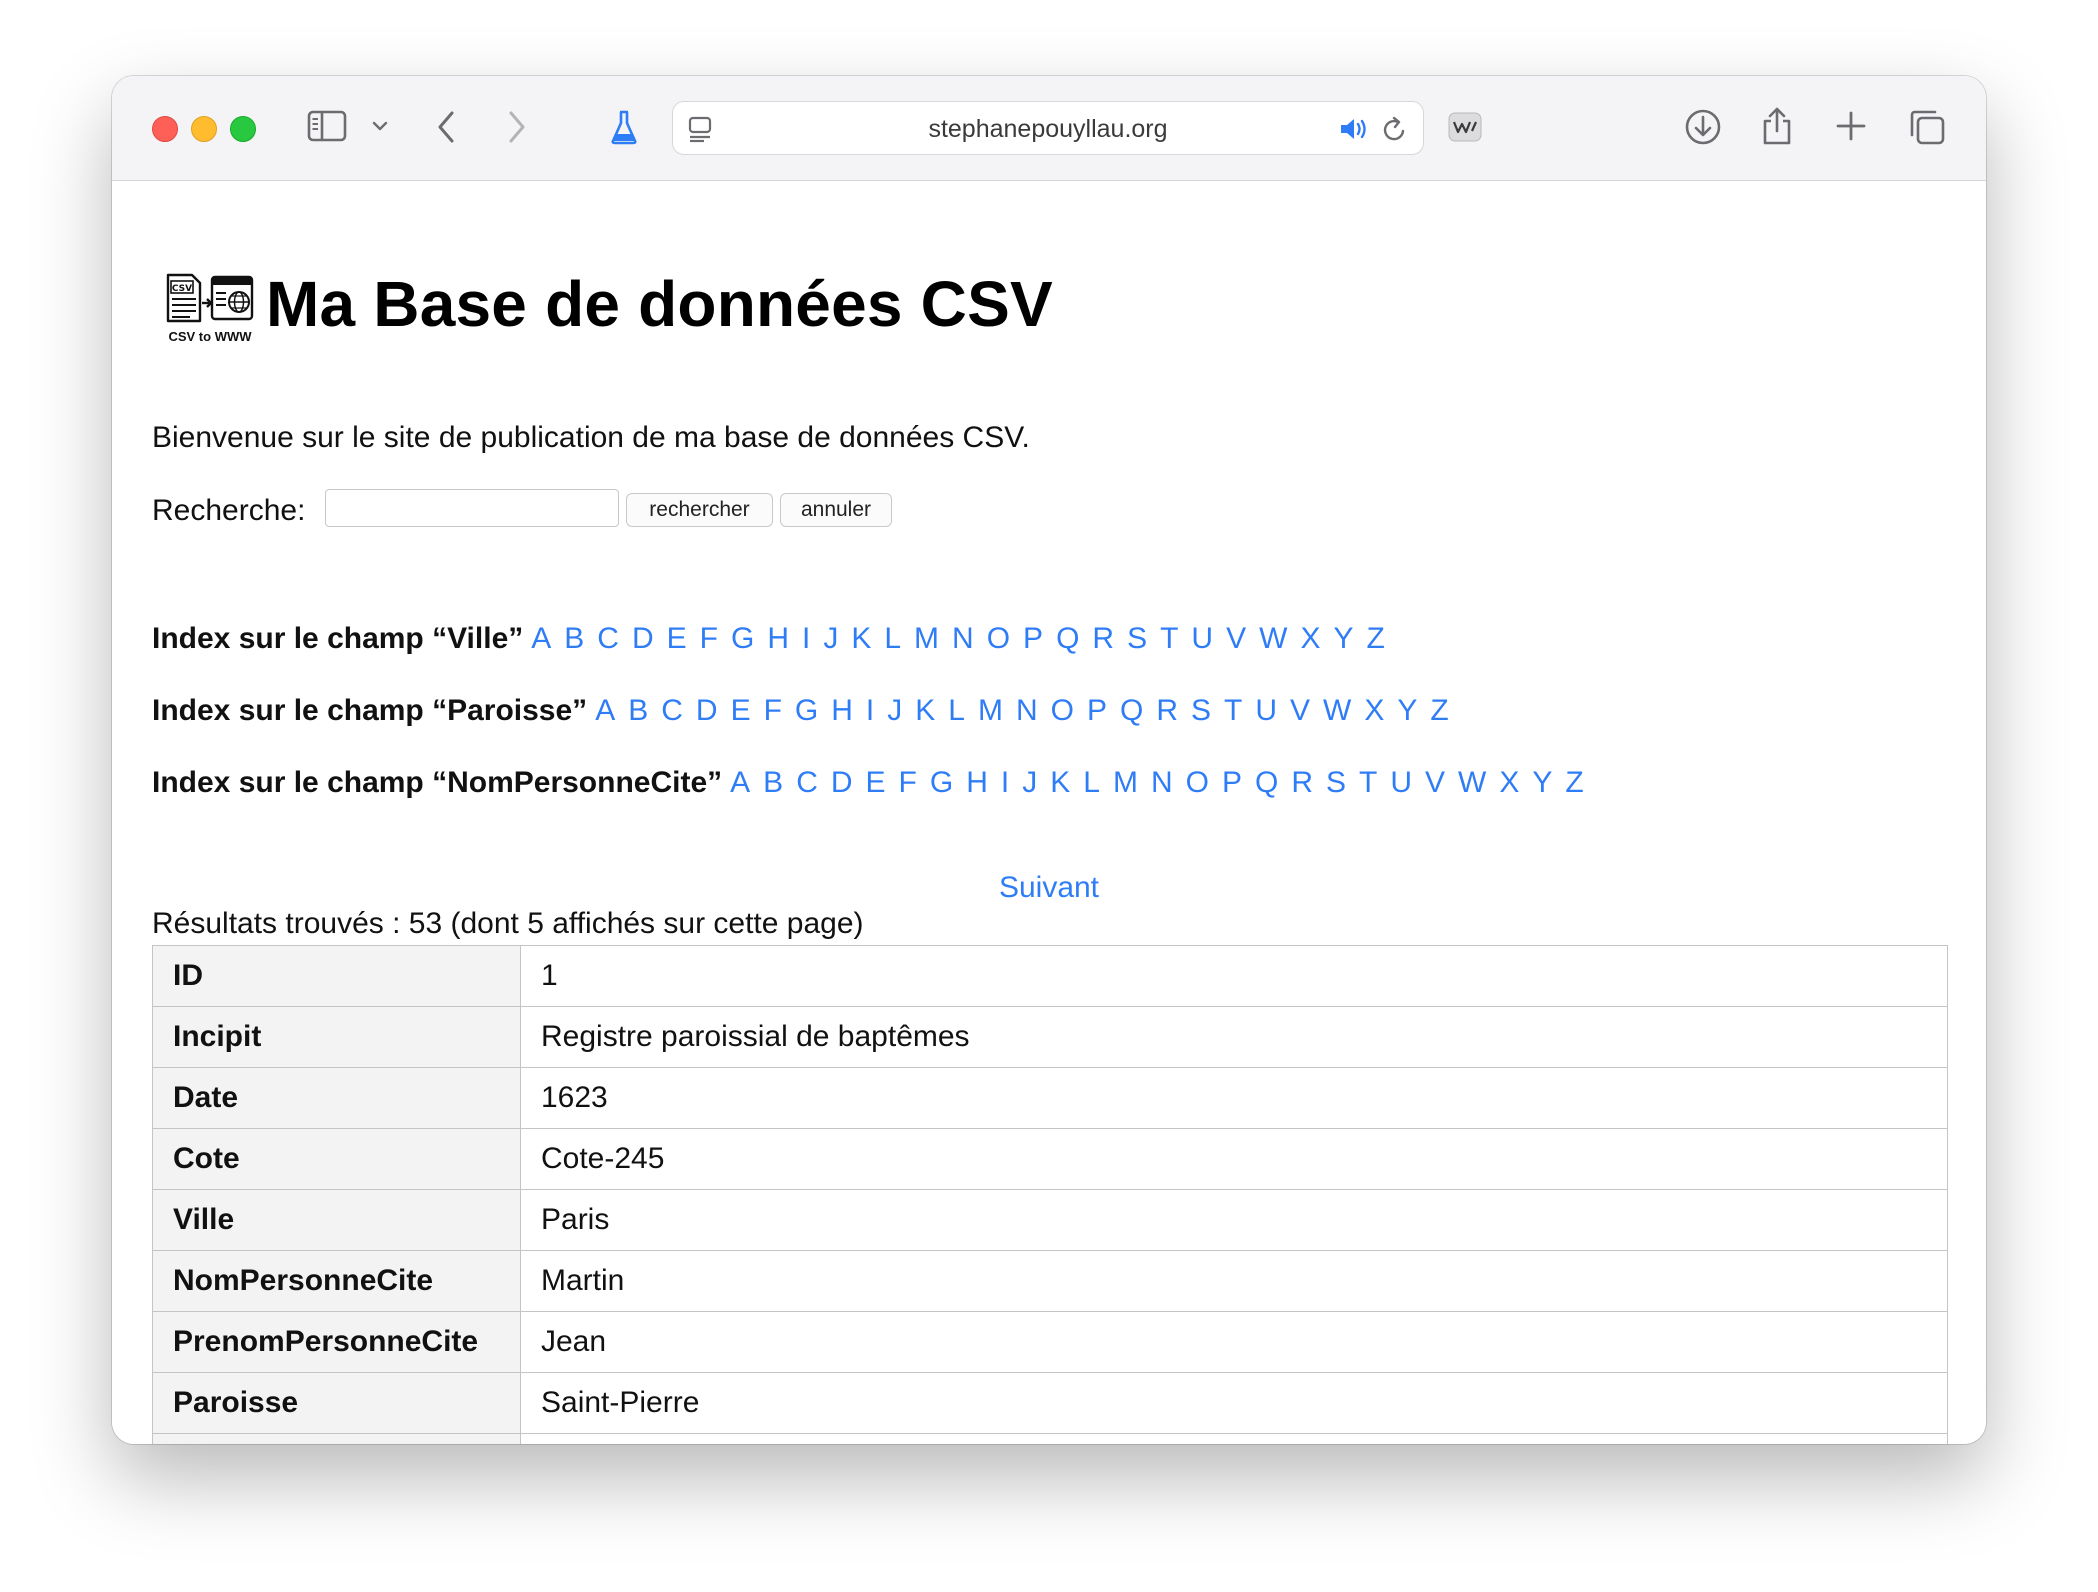 The width and height of the screenshot is (2098, 1592). Describe the element at coordinates (624, 127) in the screenshot. I see `flask-icon` at that location.